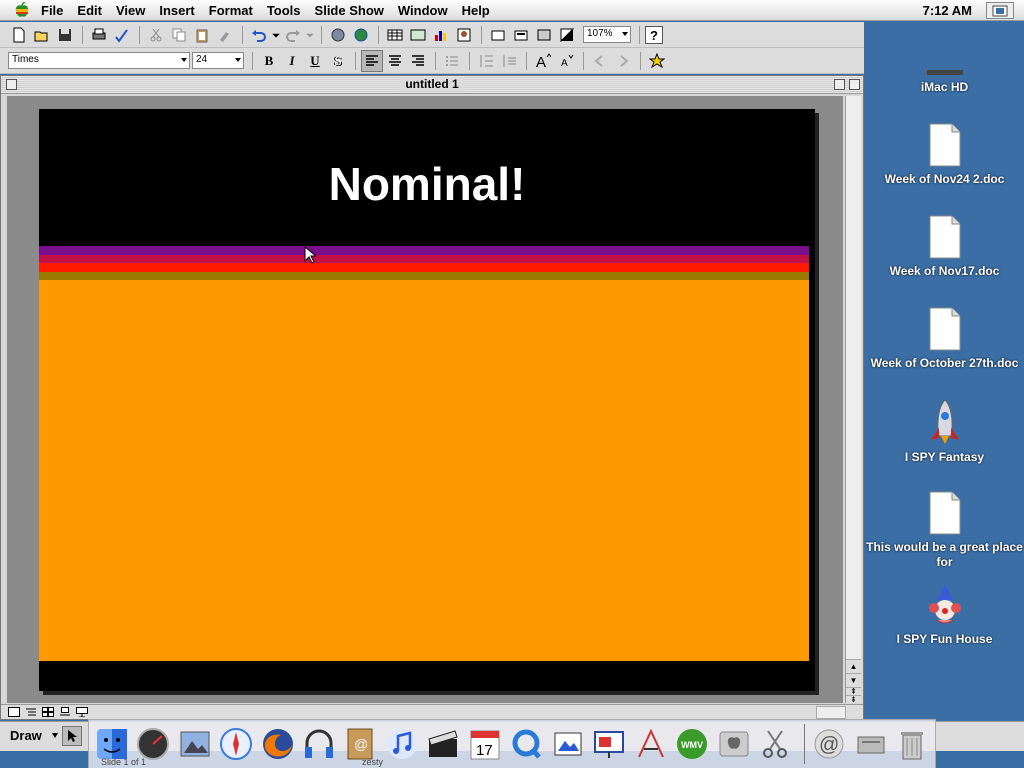  I want to click on slide-show-view-button, so click(81, 712).